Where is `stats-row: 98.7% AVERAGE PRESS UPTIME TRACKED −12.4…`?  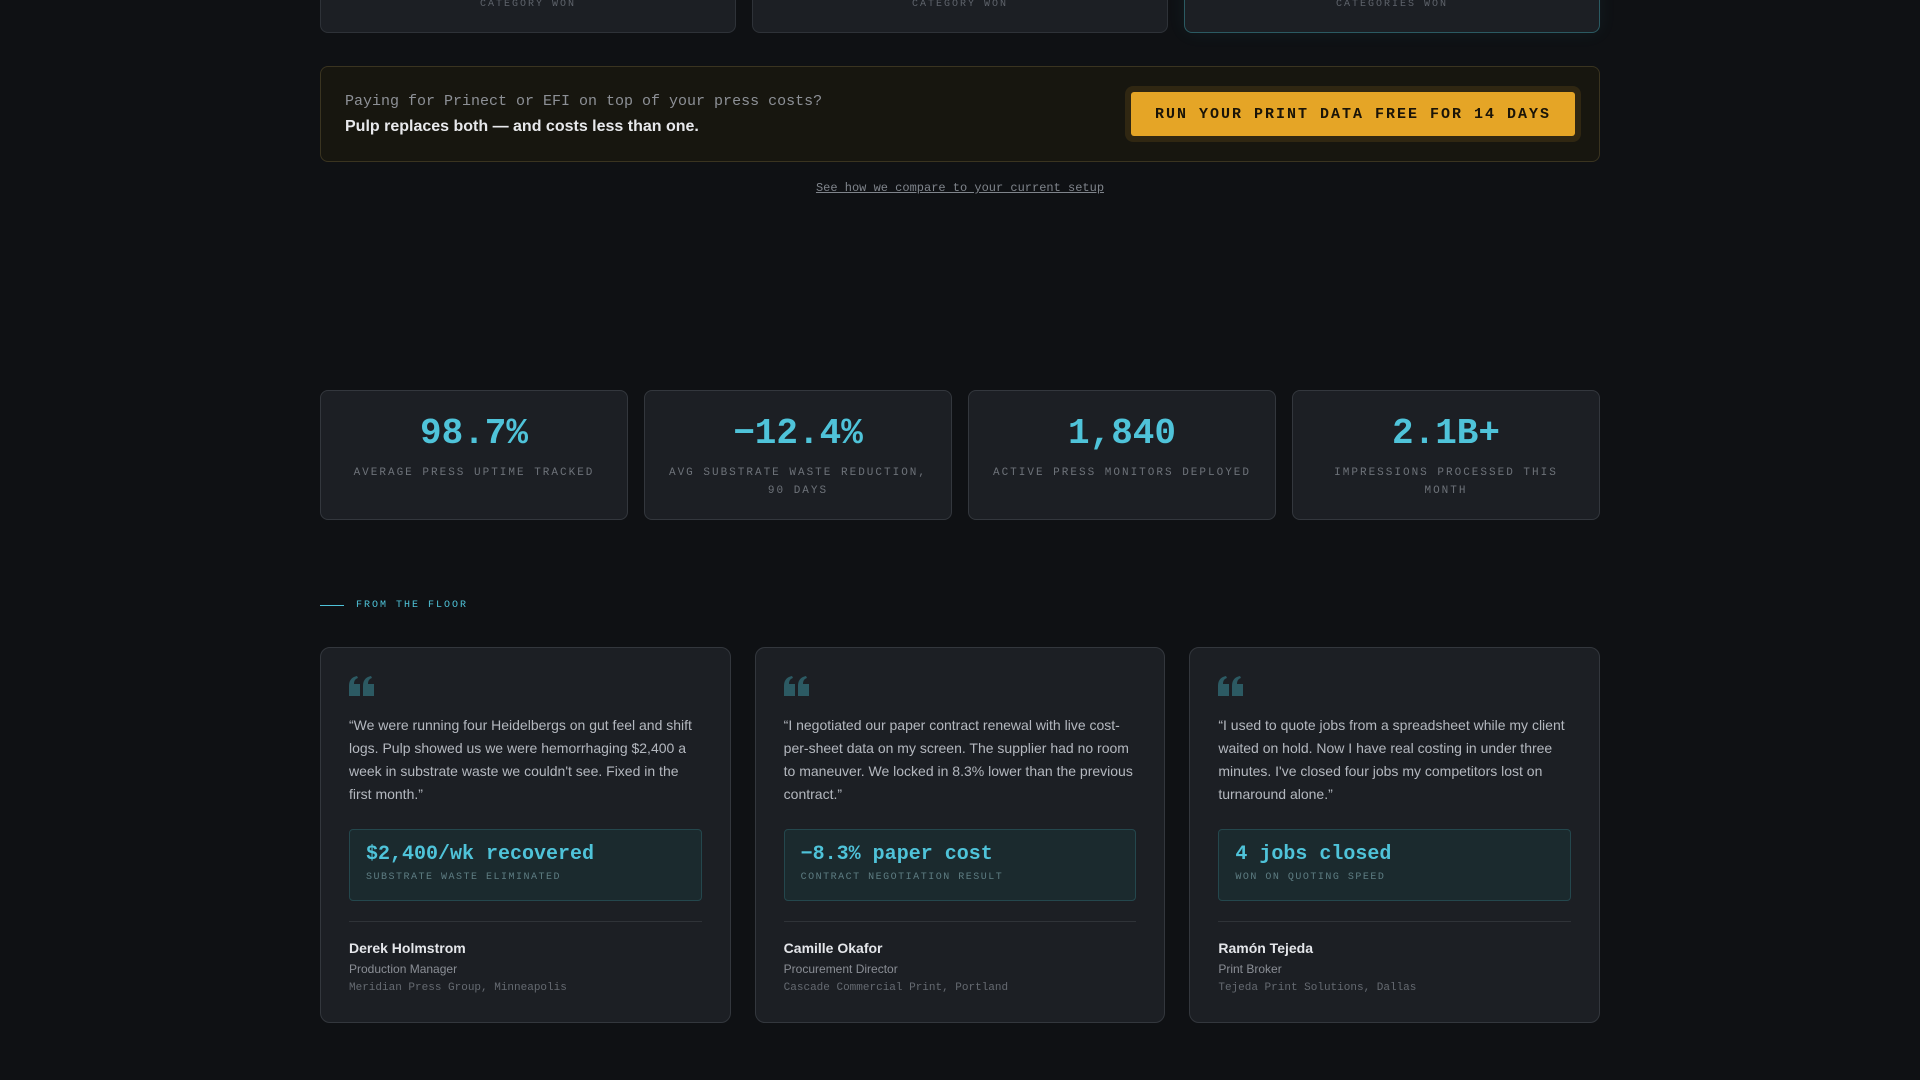 stats-row: 98.7% AVERAGE PRESS UPTIME TRACKED −12.4… is located at coordinates (960, 455).